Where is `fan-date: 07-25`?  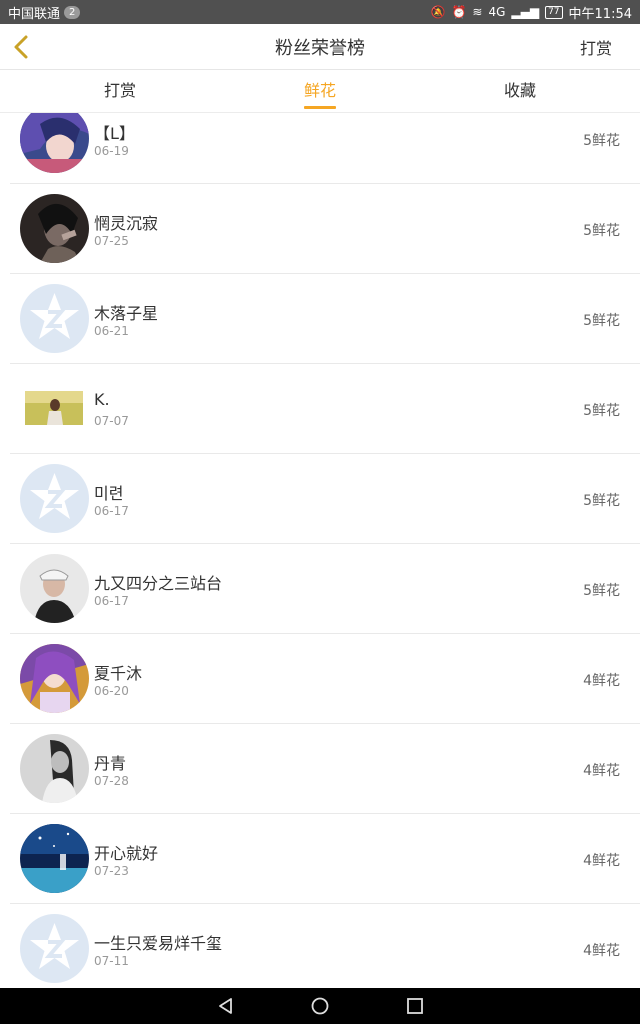 fan-date: 07-25 is located at coordinates (111, 241).